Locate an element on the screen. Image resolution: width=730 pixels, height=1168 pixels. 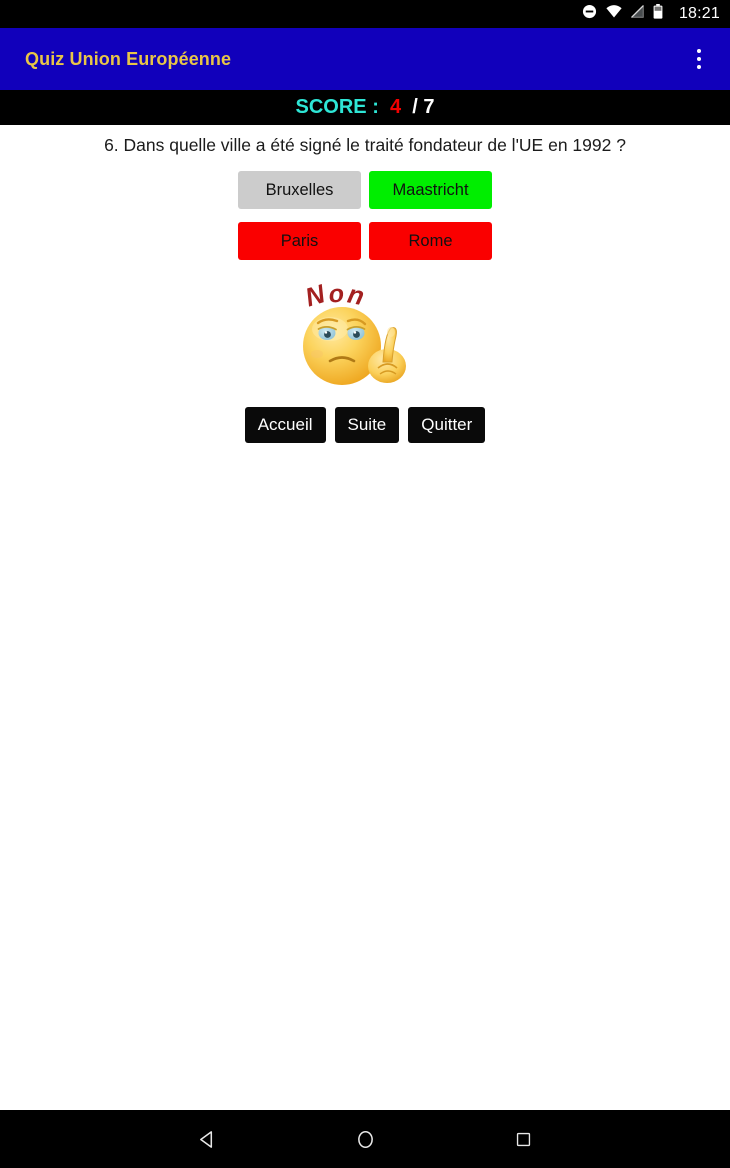
svg-text: o is located at coordinates (336, 293).